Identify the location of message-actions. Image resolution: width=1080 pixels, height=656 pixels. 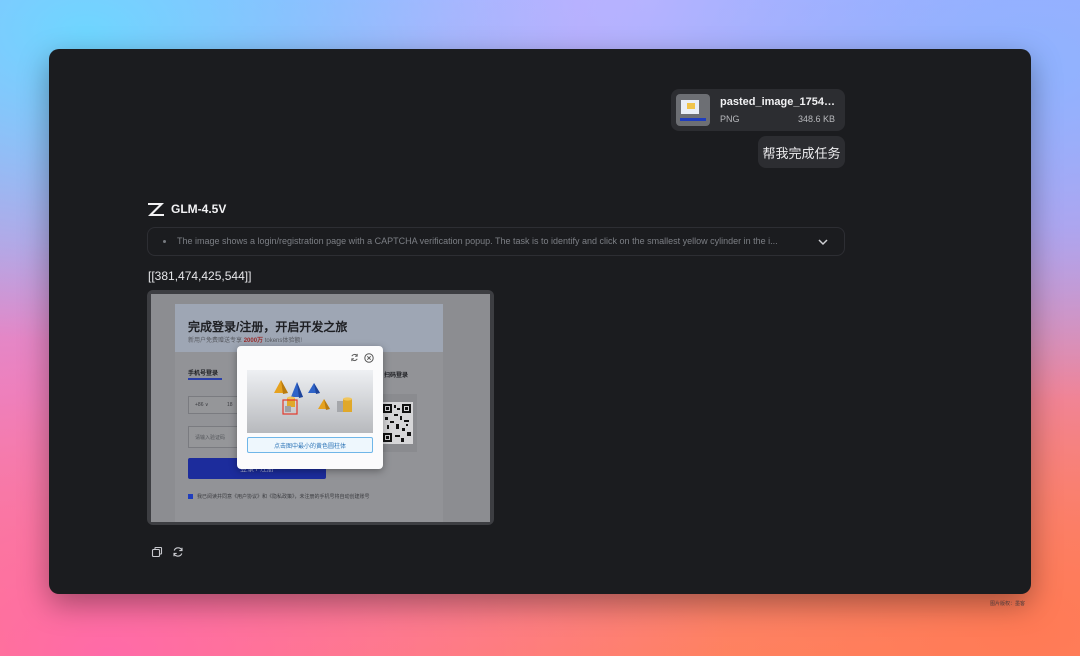
(167, 552).